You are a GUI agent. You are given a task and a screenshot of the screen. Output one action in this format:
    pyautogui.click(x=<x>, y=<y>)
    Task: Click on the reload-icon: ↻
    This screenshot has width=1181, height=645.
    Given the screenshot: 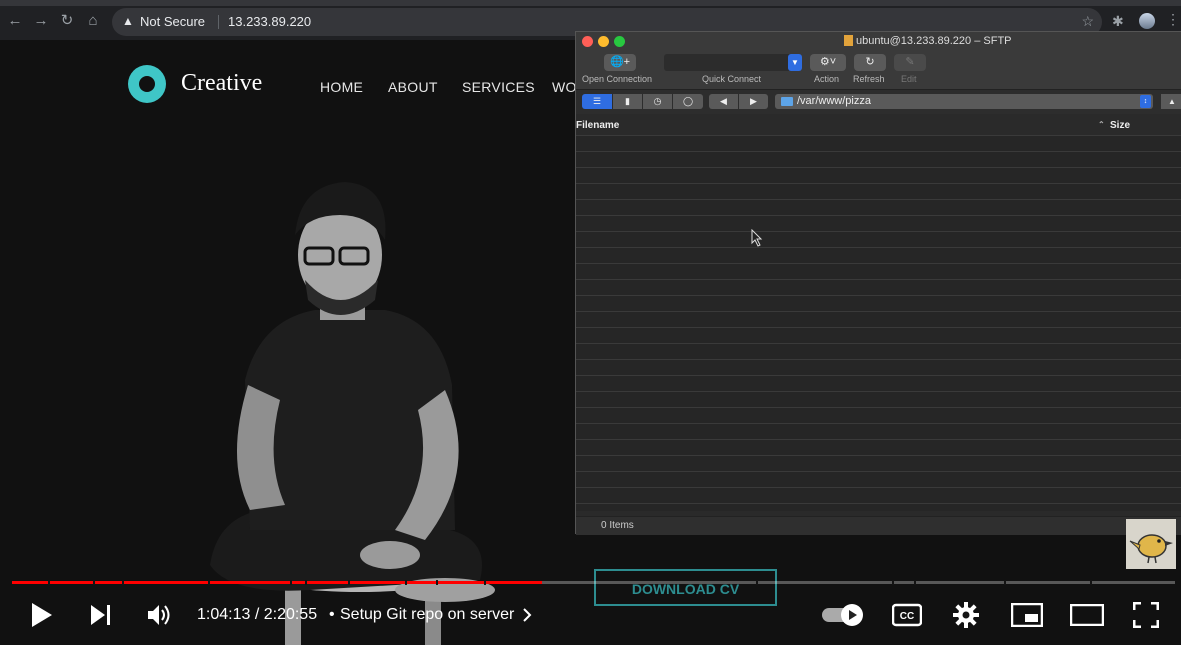 What is the action you would take?
    pyautogui.click(x=67, y=21)
    